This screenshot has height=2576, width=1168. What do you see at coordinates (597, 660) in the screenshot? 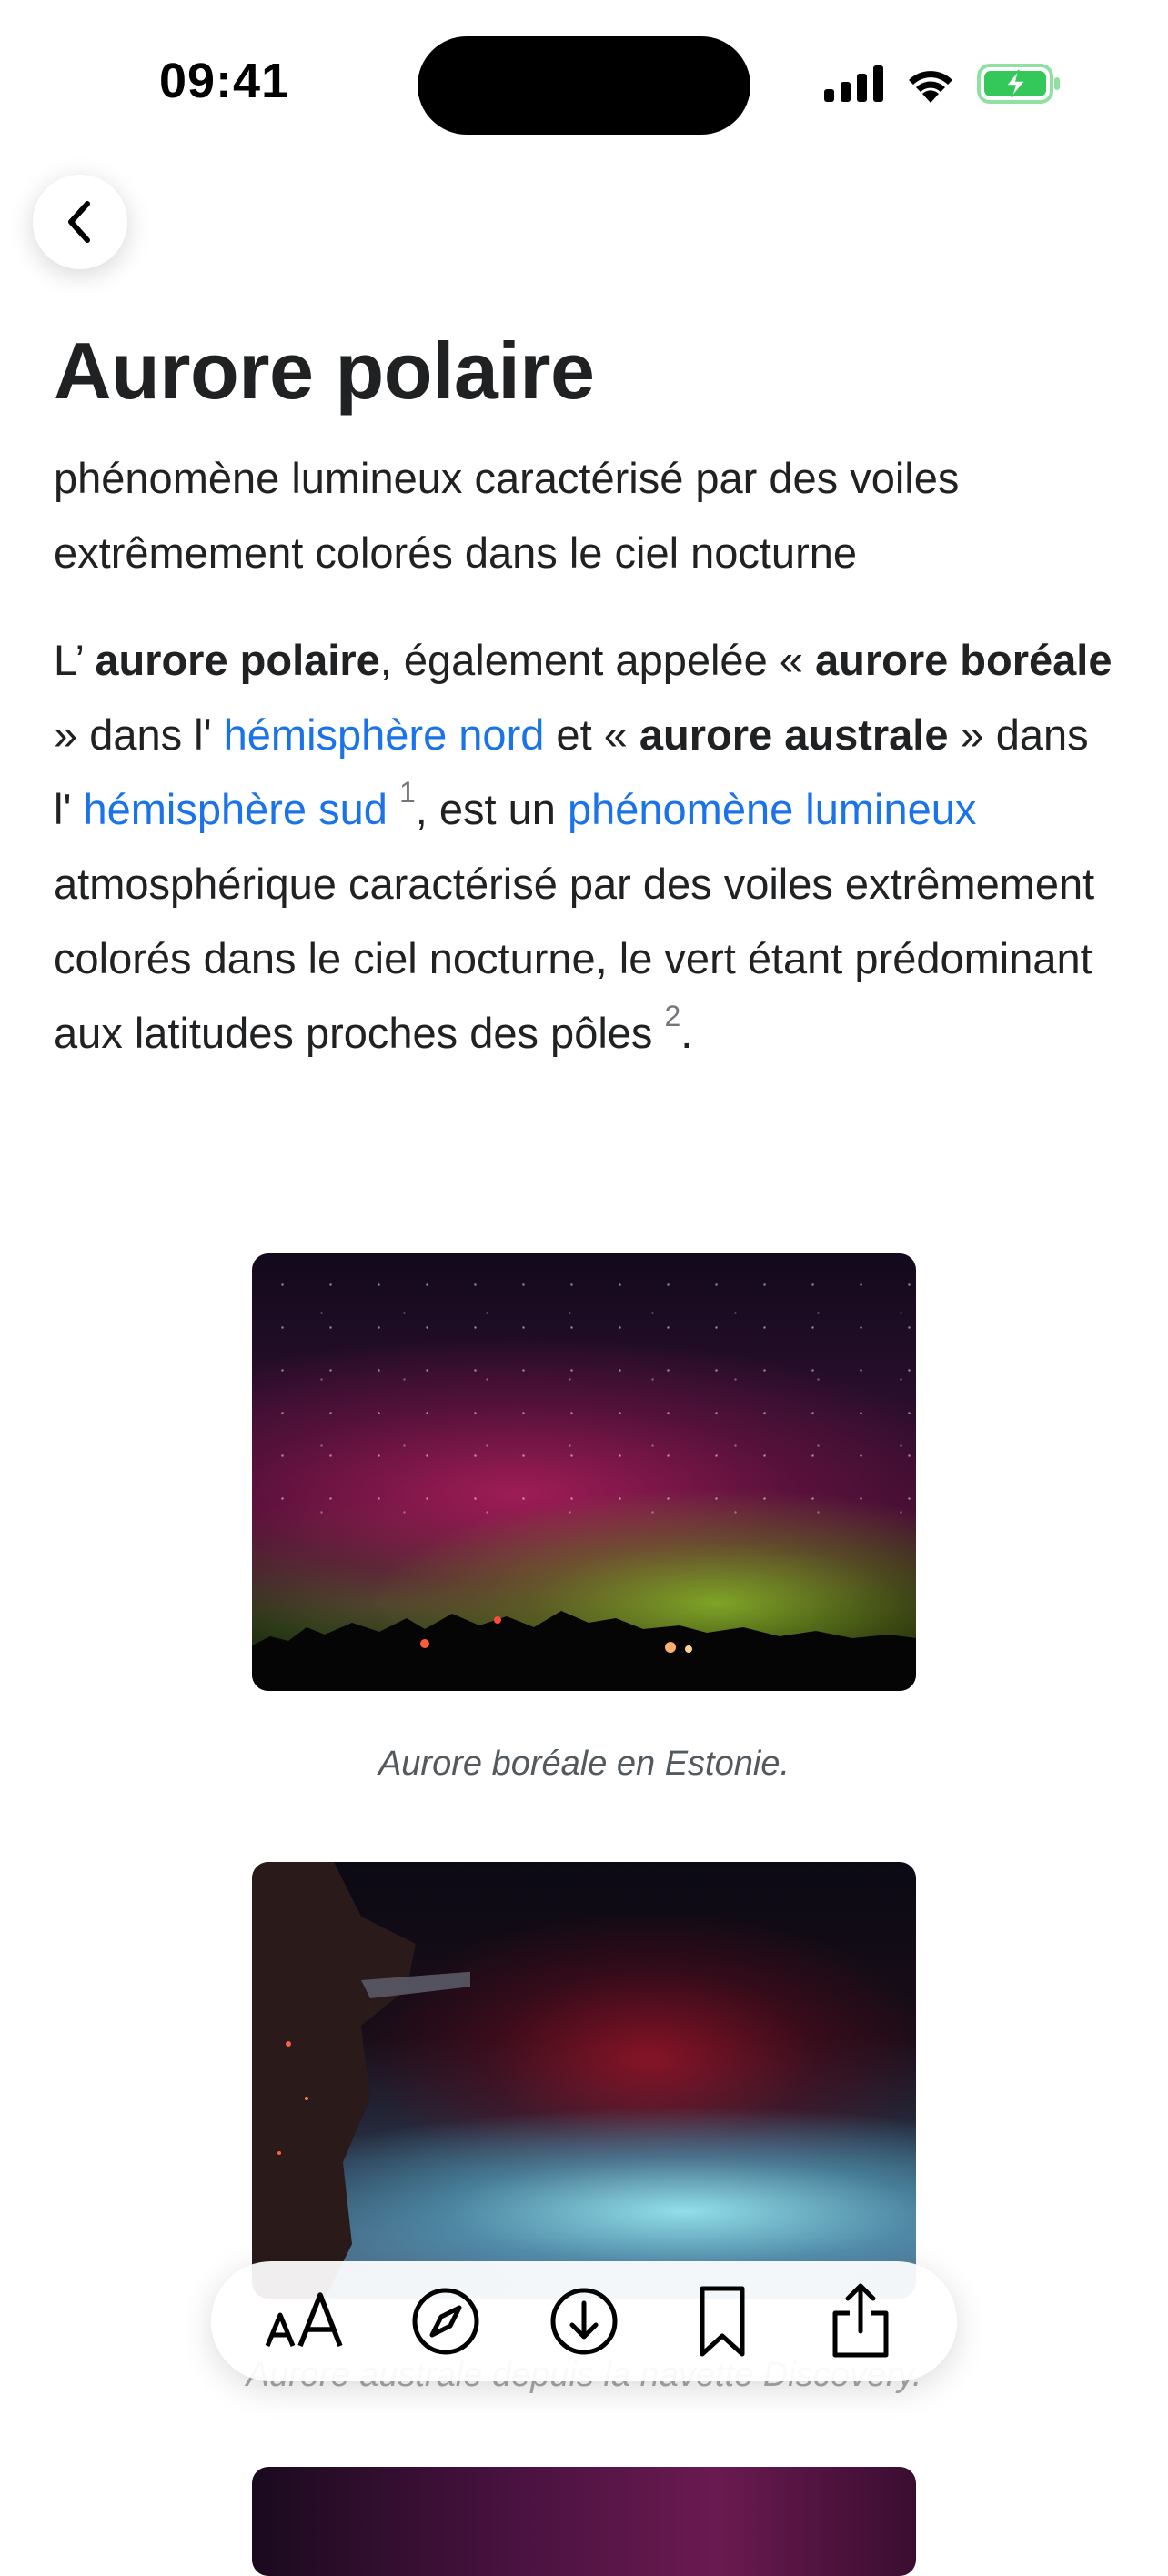
I see `text-run: , également appelée «` at bounding box center [597, 660].